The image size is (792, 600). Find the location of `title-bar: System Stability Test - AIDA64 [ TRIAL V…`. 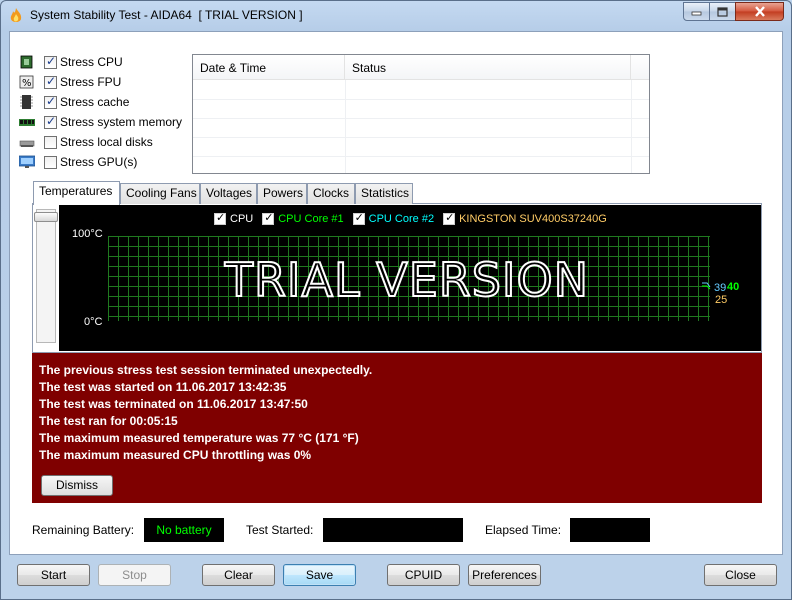

title-bar: System Stability Test - AIDA64 [ TRIAL V… is located at coordinates (396, 16).